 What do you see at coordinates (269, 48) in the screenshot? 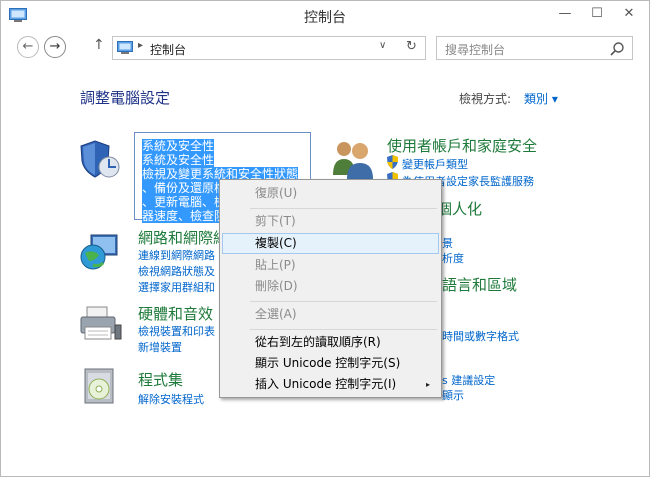
I see `address-bar: ▸ 控制台 ∨ ↻` at bounding box center [269, 48].